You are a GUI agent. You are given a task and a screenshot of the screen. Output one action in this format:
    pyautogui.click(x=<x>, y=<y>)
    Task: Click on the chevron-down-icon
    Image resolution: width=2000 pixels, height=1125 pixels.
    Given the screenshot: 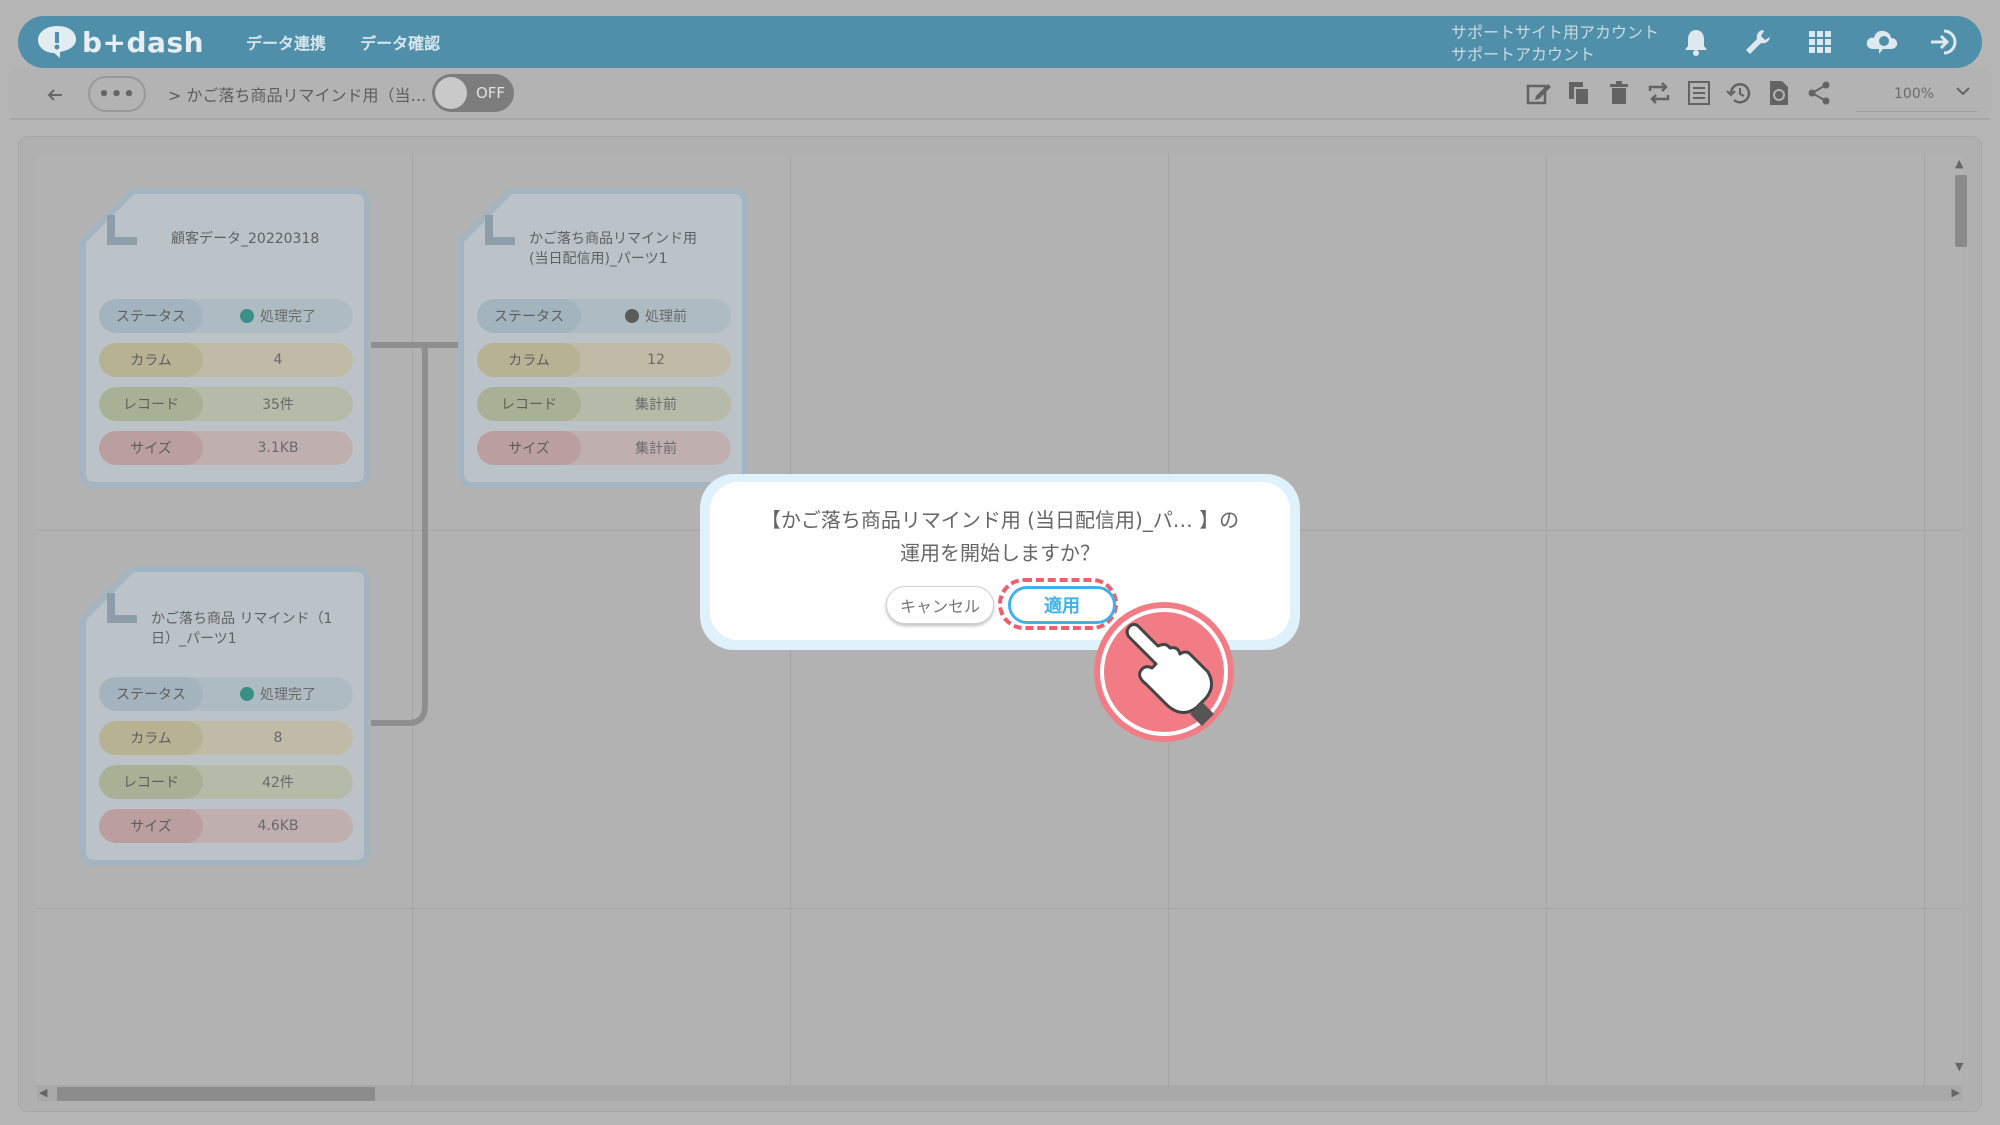 What is the action you would take?
    pyautogui.click(x=1963, y=91)
    